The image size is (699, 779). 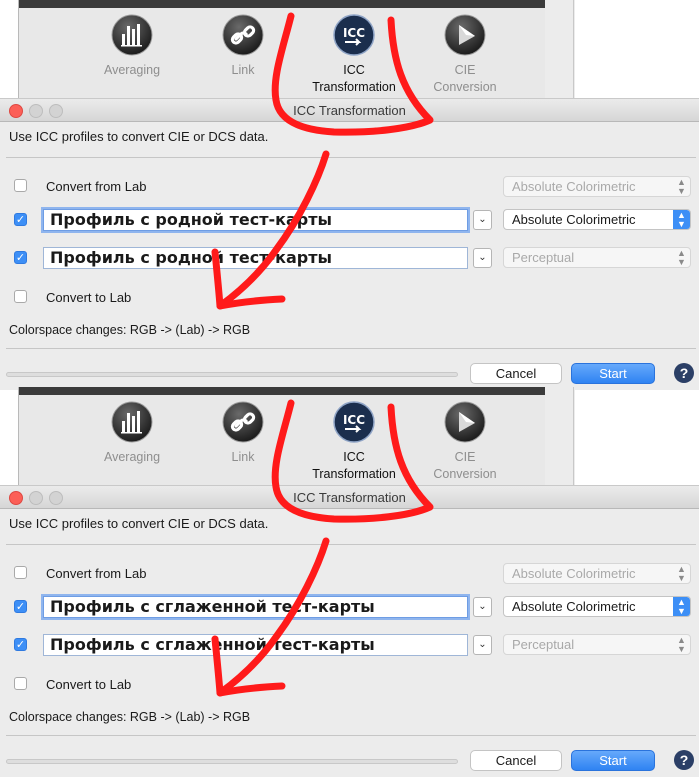 I want to click on dest-profile-field: Профиль с сглаженной тест-карты, so click(x=255, y=645).